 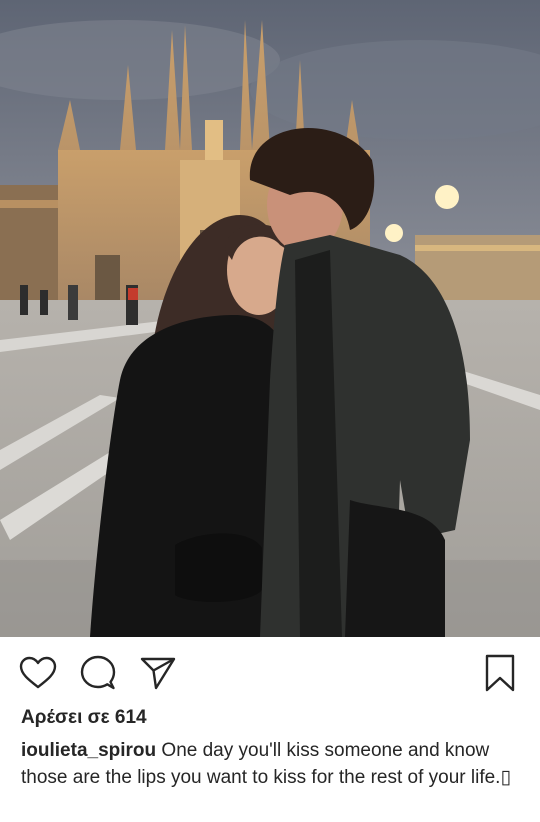 I want to click on caption-username: ioulieta_spirou, so click(x=88, y=750).